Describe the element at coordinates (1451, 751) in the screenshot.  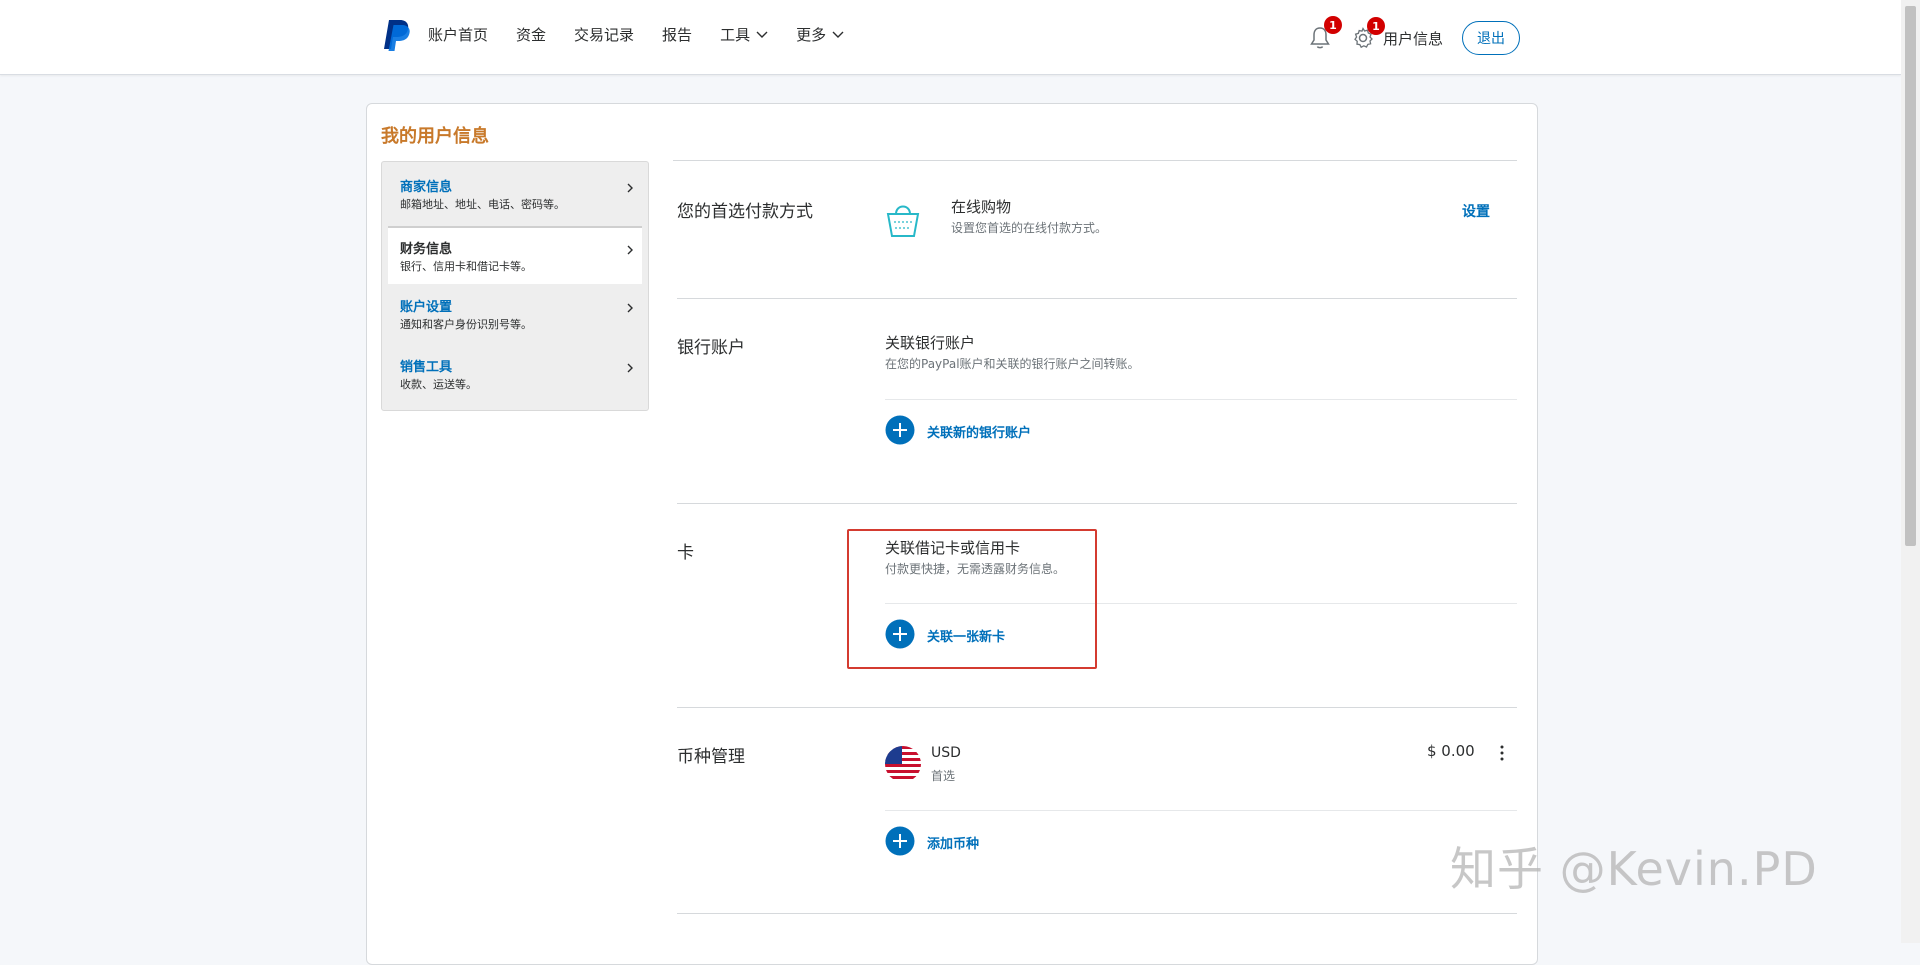
I see `currency-balance: $ 0.00` at that location.